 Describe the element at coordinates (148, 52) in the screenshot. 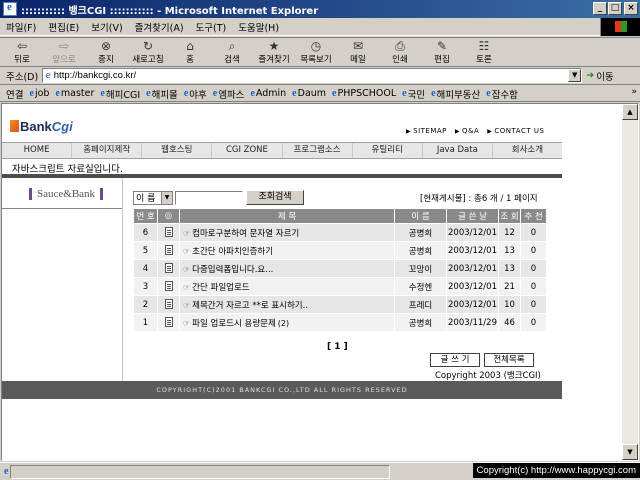

I see `toolbar-button-refresh: ↻ 새로고침` at that location.